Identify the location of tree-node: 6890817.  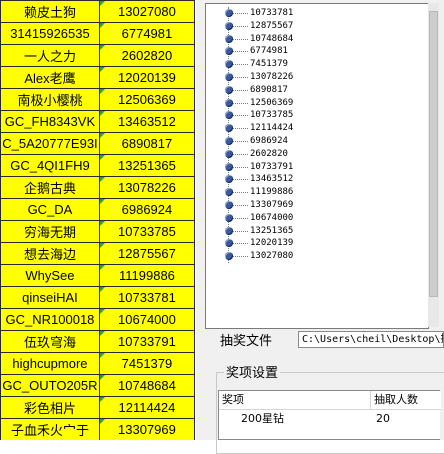
(259, 90).